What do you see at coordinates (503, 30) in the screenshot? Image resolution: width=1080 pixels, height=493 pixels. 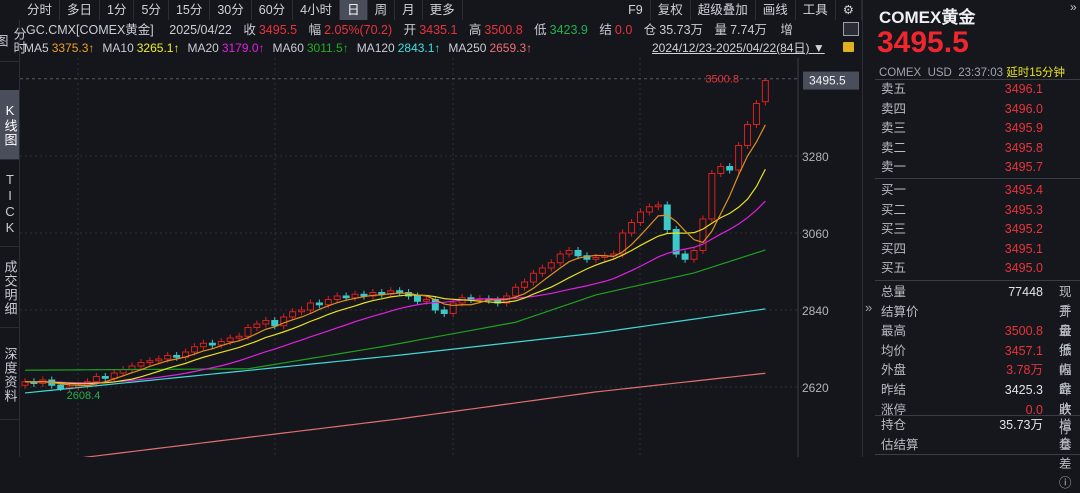 I see `high-value: 3500.8` at bounding box center [503, 30].